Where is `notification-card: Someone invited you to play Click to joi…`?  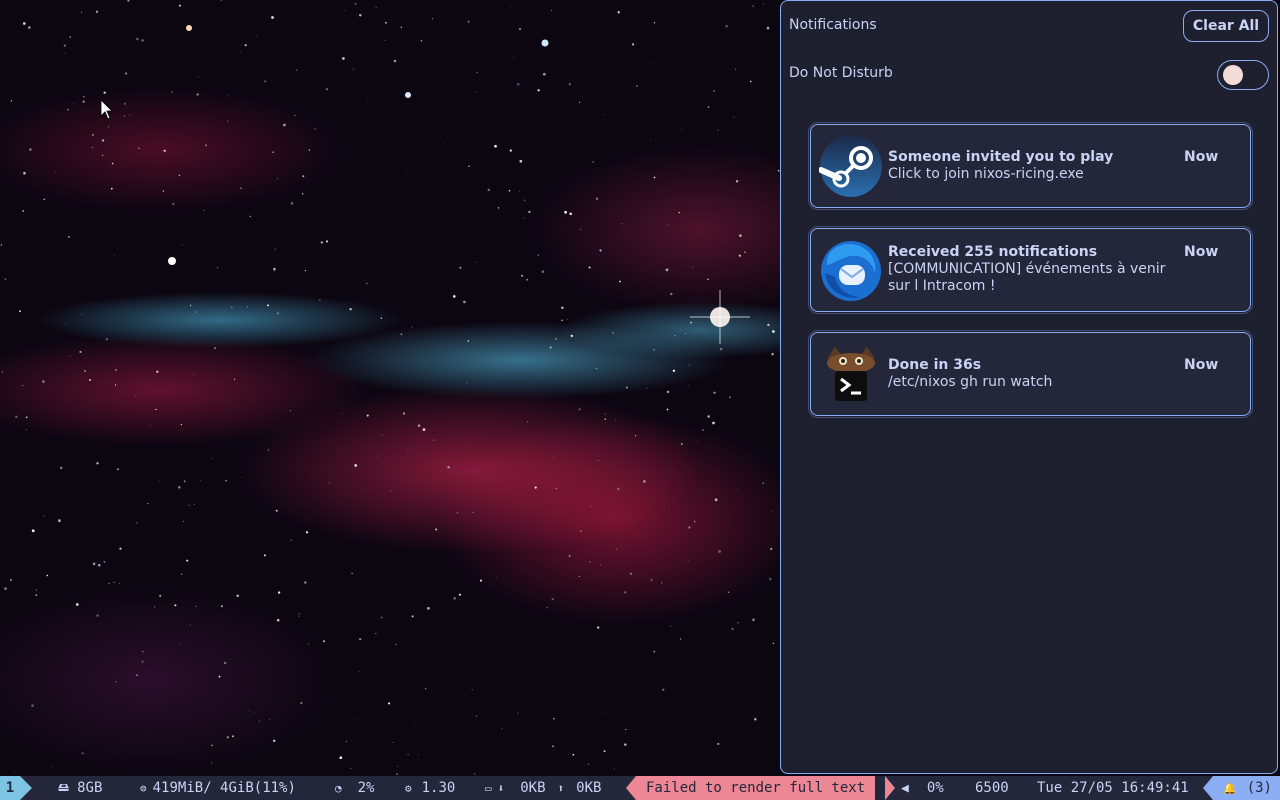 notification-card: Someone invited you to play Click to joi… is located at coordinates (1030, 166).